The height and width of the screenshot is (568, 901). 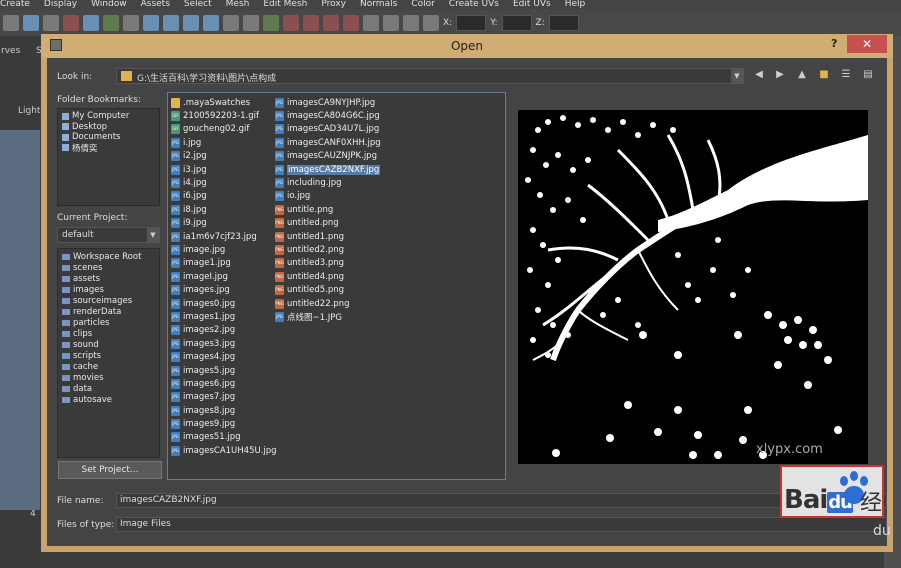 What do you see at coordinates (328, 249) in the screenshot?
I see `file-item: PNG untitled2.png` at bounding box center [328, 249].